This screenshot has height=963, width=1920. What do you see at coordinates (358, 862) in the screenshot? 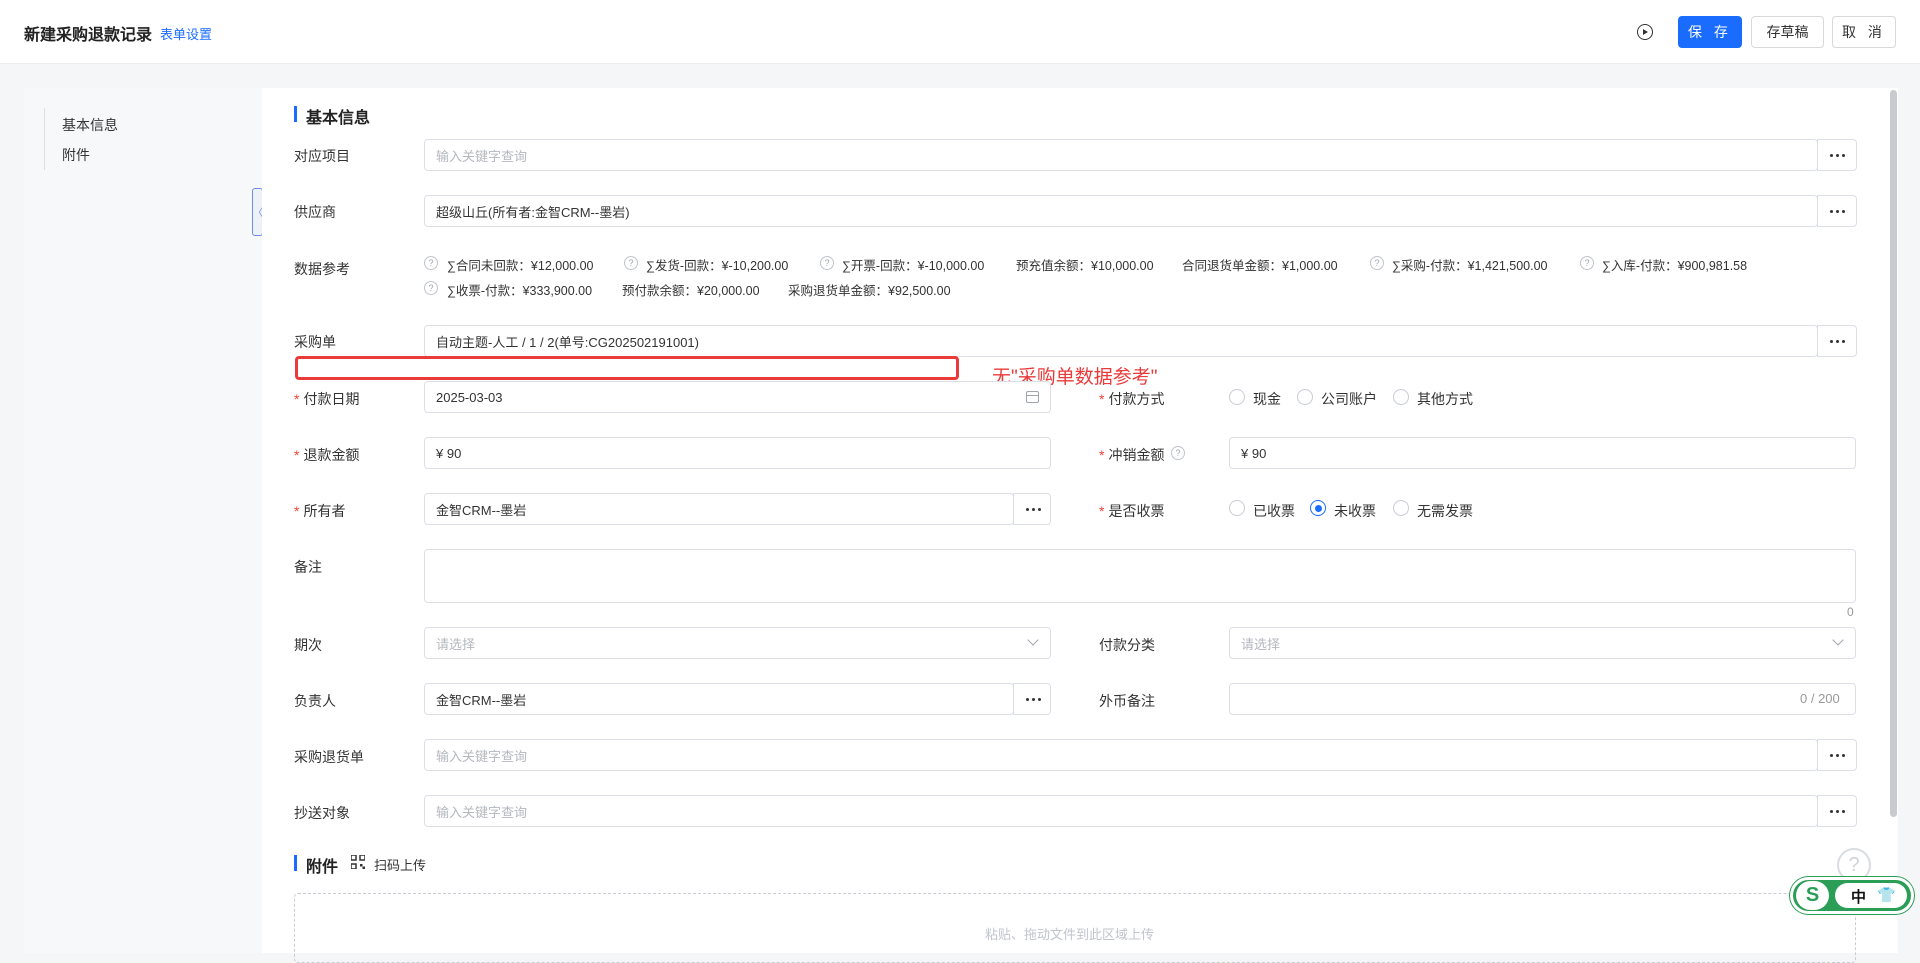
I see `qr-code-icon` at bounding box center [358, 862].